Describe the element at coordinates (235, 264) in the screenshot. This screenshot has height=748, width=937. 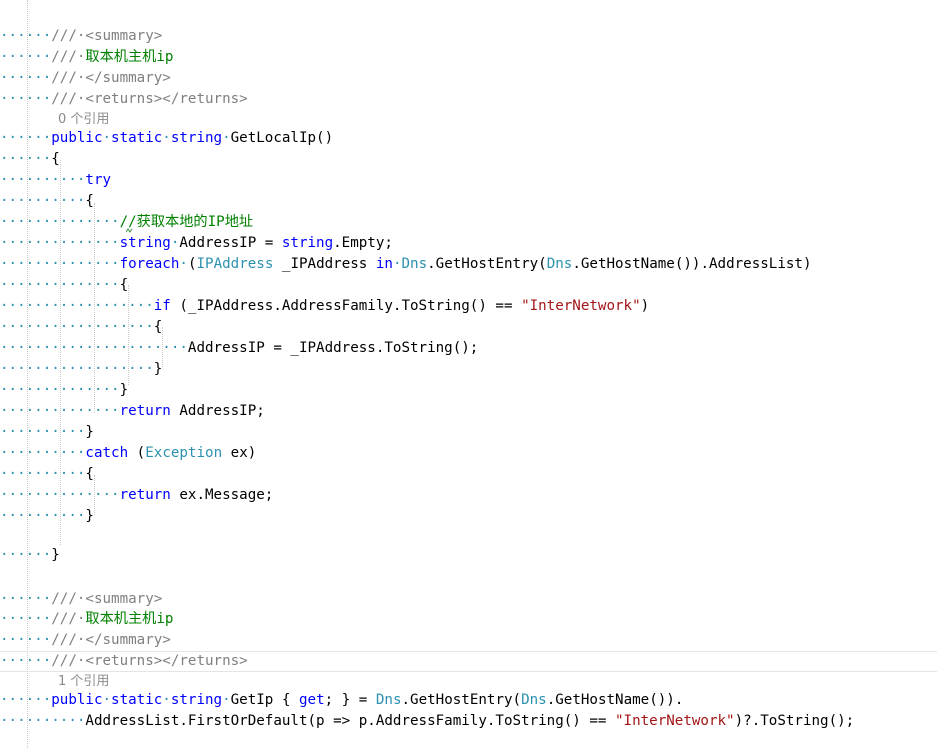
I see `type-name: IPAddress` at that location.